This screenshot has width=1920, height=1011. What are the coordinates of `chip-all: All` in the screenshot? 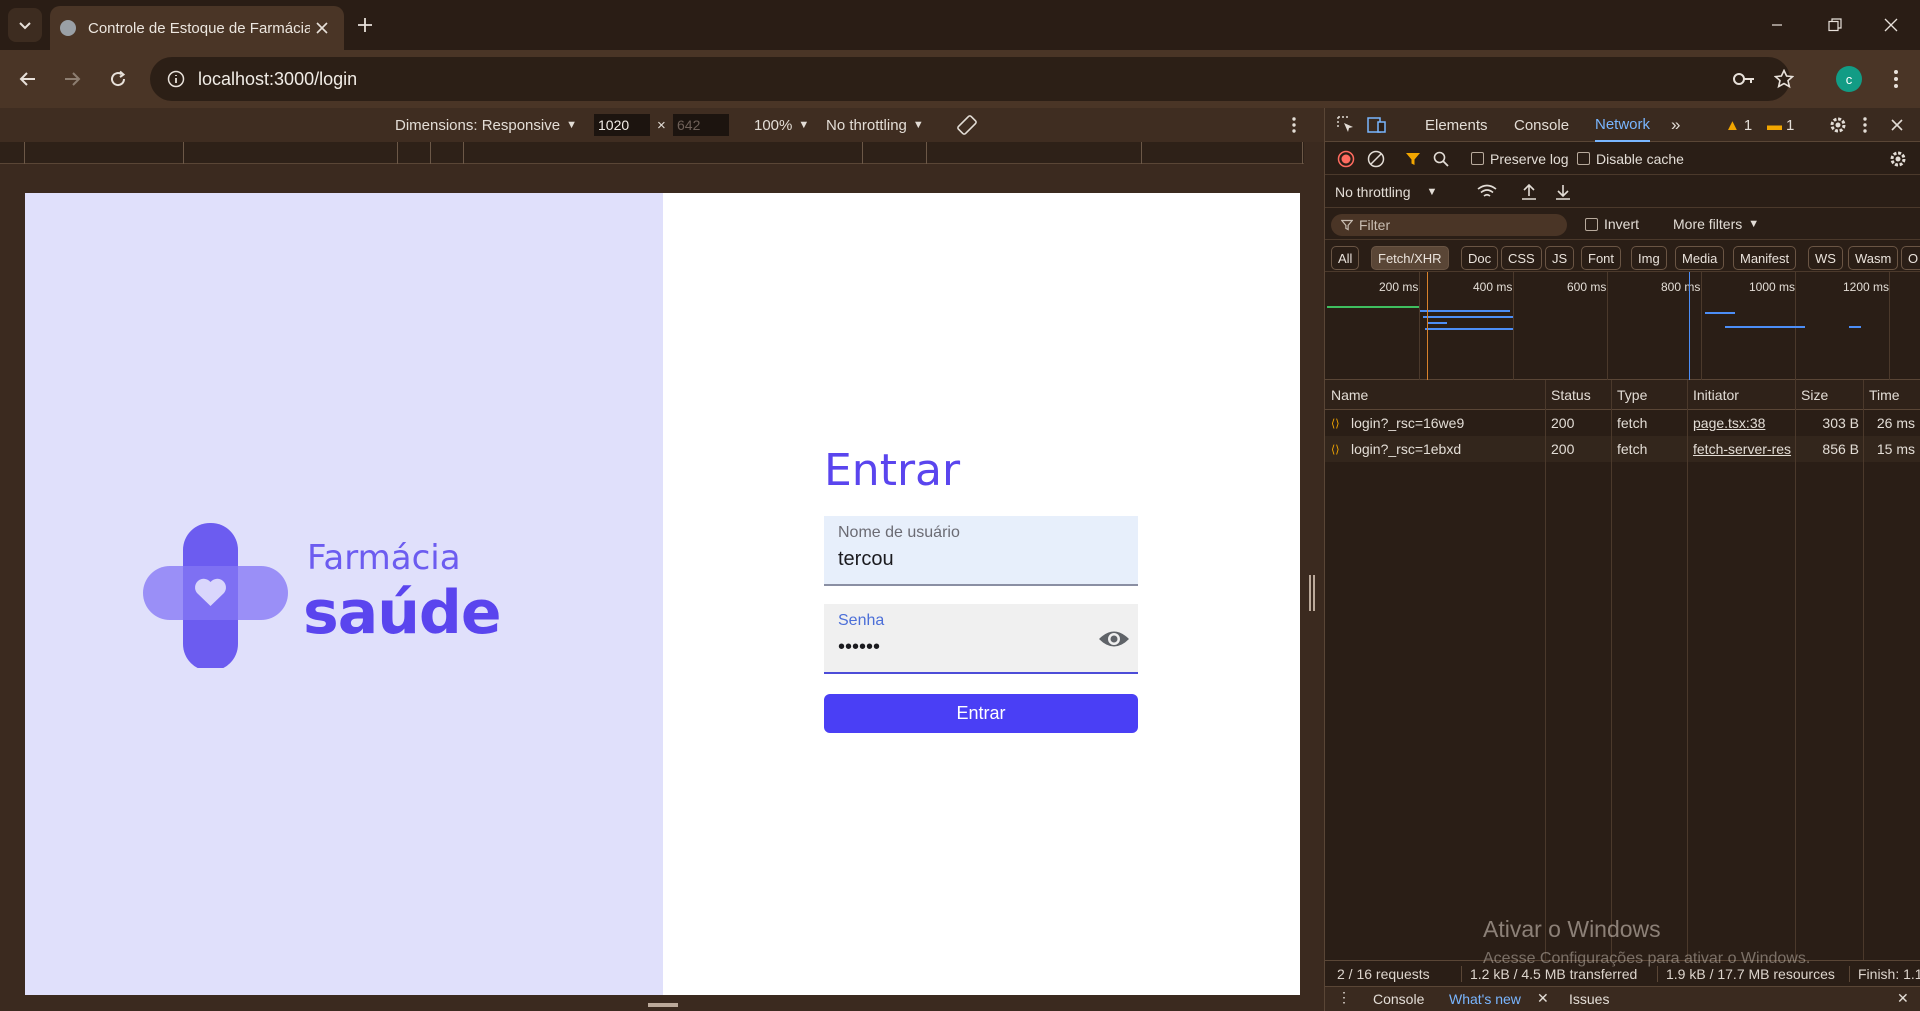 It's located at (1345, 258).